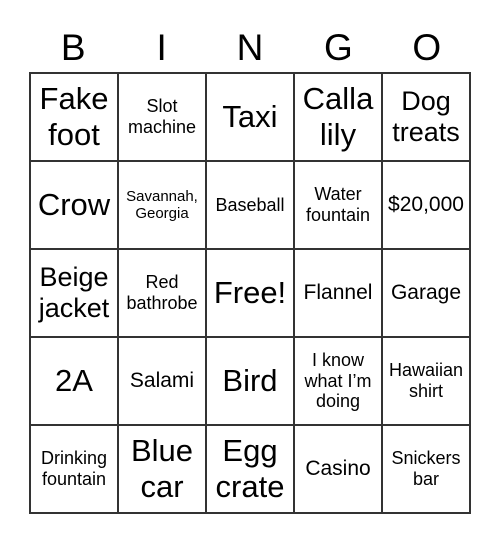 The image size is (500, 544). I want to click on bingo-cell: Crow, so click(74, 205).